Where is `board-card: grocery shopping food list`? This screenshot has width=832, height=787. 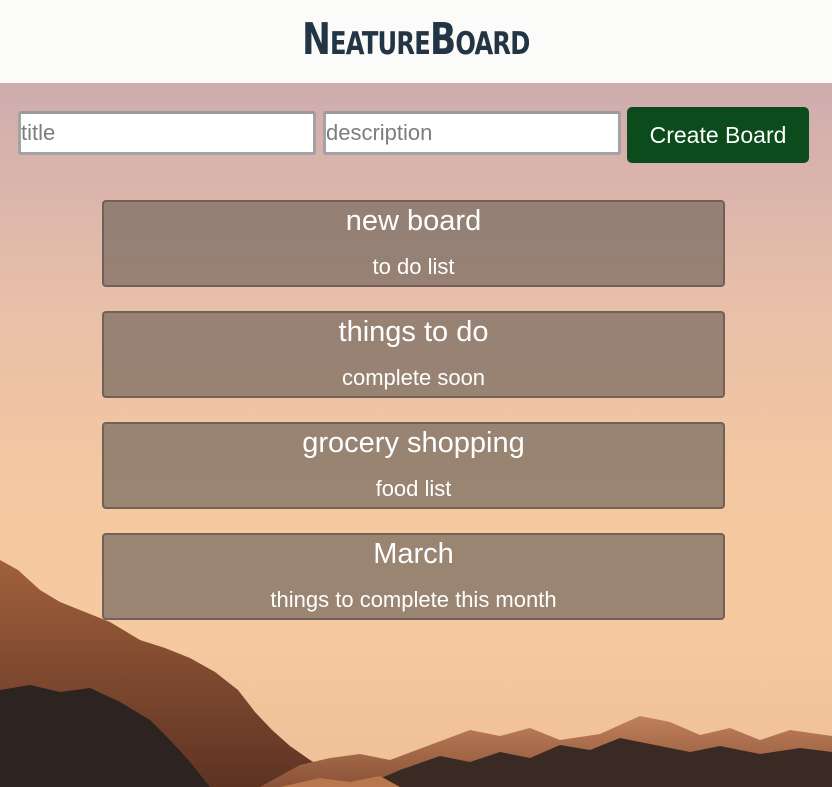
board-card: grocery shopping food list is located at coordinates (413, 465).